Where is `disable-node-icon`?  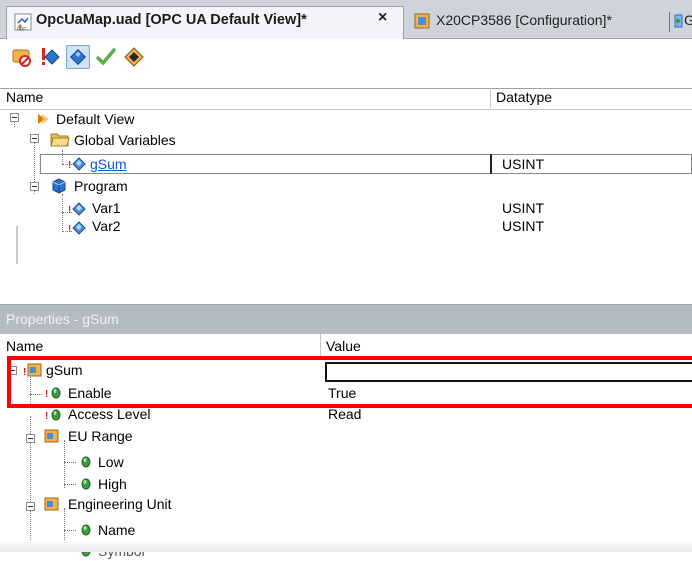
disable-node-icon is located at coordinates (51, 56).